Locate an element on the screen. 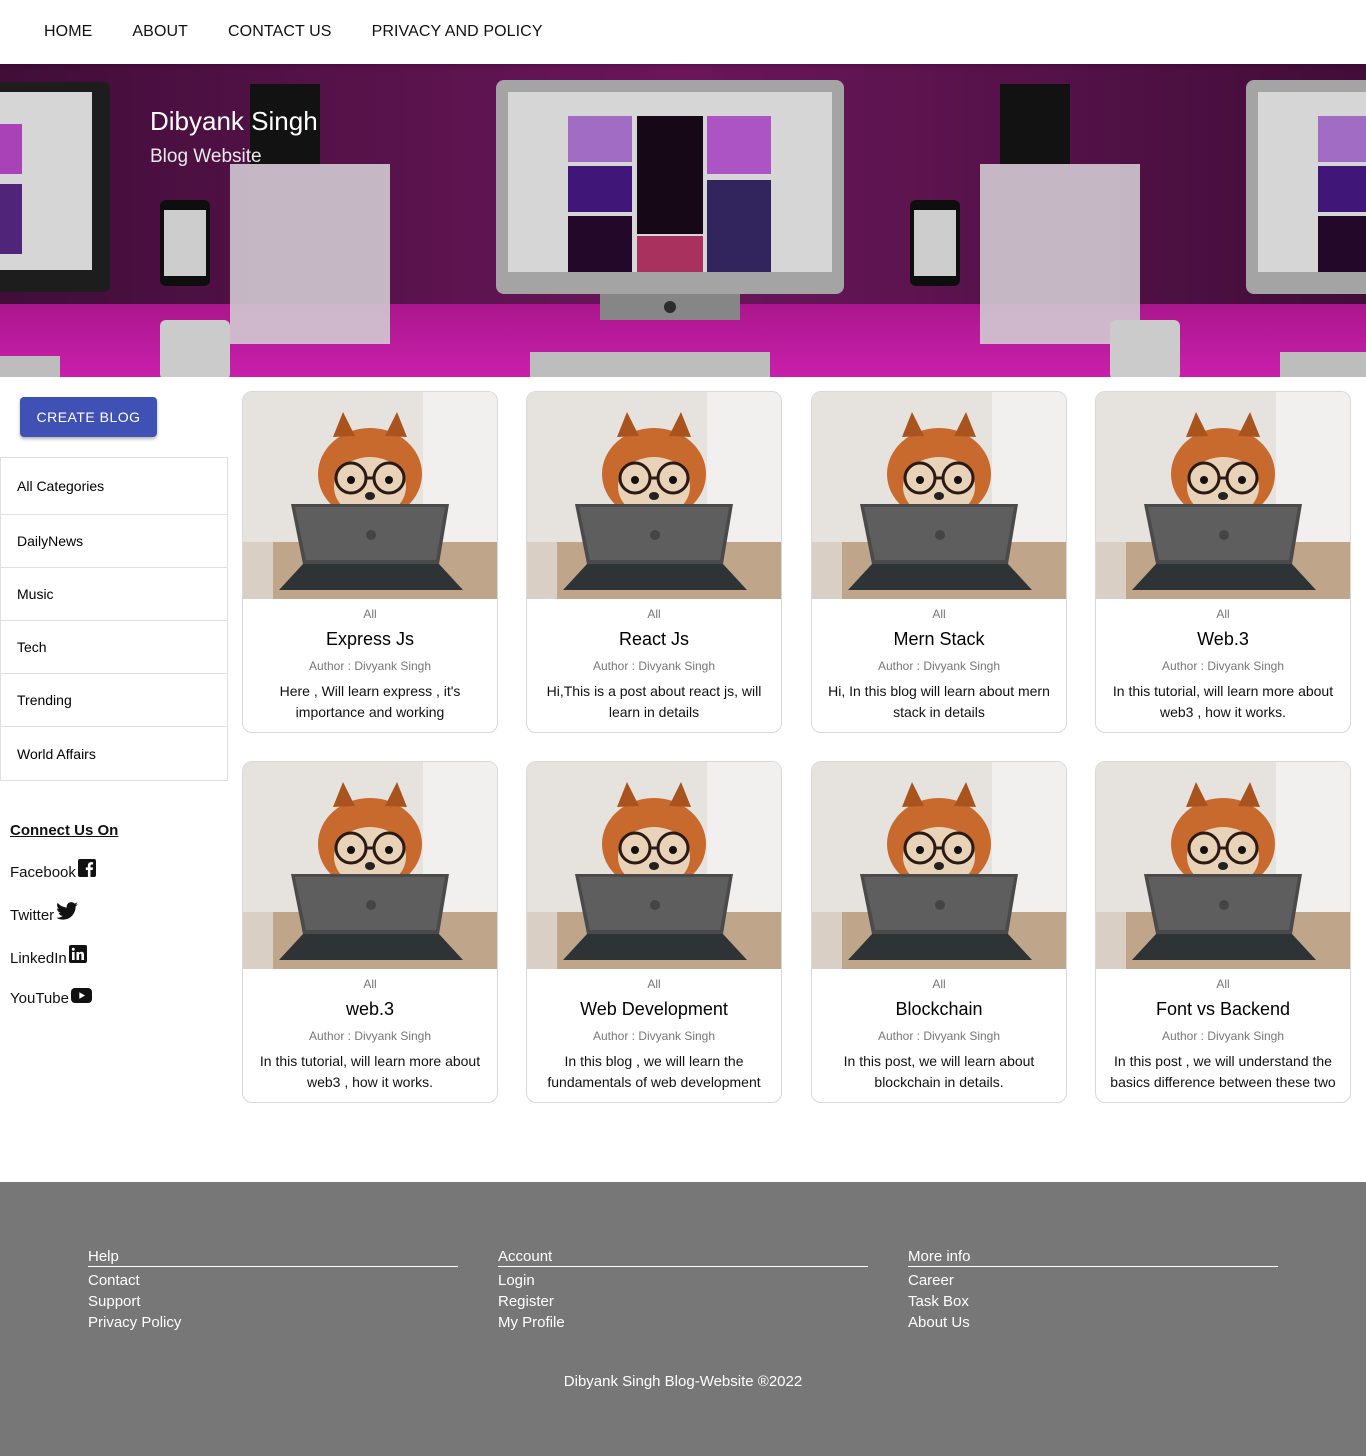 Image resolution: width=1366 pixels, height=1456 pixels. footer-copyright: Dibyank Singh Blog-Website ®2022 is located at coordinates (683, 1381).